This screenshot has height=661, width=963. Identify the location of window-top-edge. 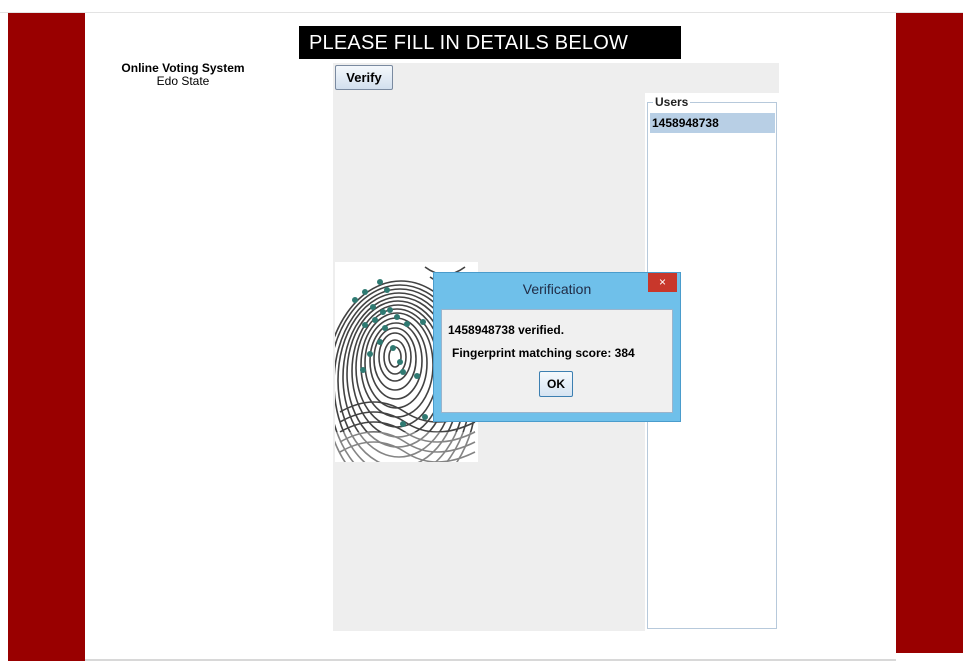
(481, 6).